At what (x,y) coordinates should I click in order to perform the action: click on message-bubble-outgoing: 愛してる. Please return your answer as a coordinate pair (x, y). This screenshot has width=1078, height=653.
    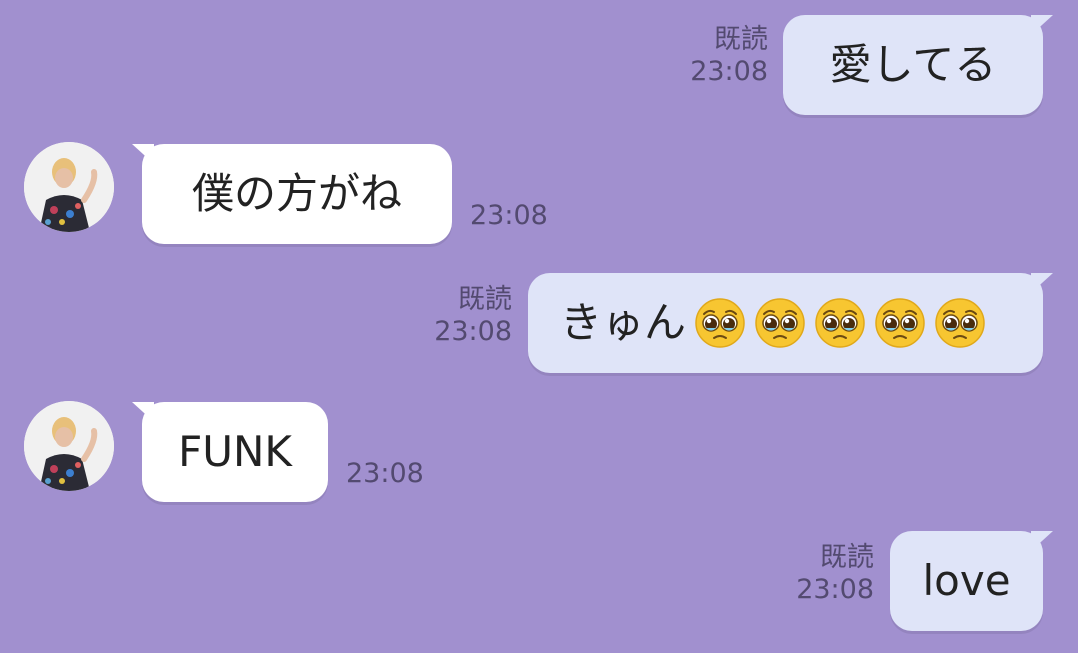
    Looking at the image, I should click on (918, 65).